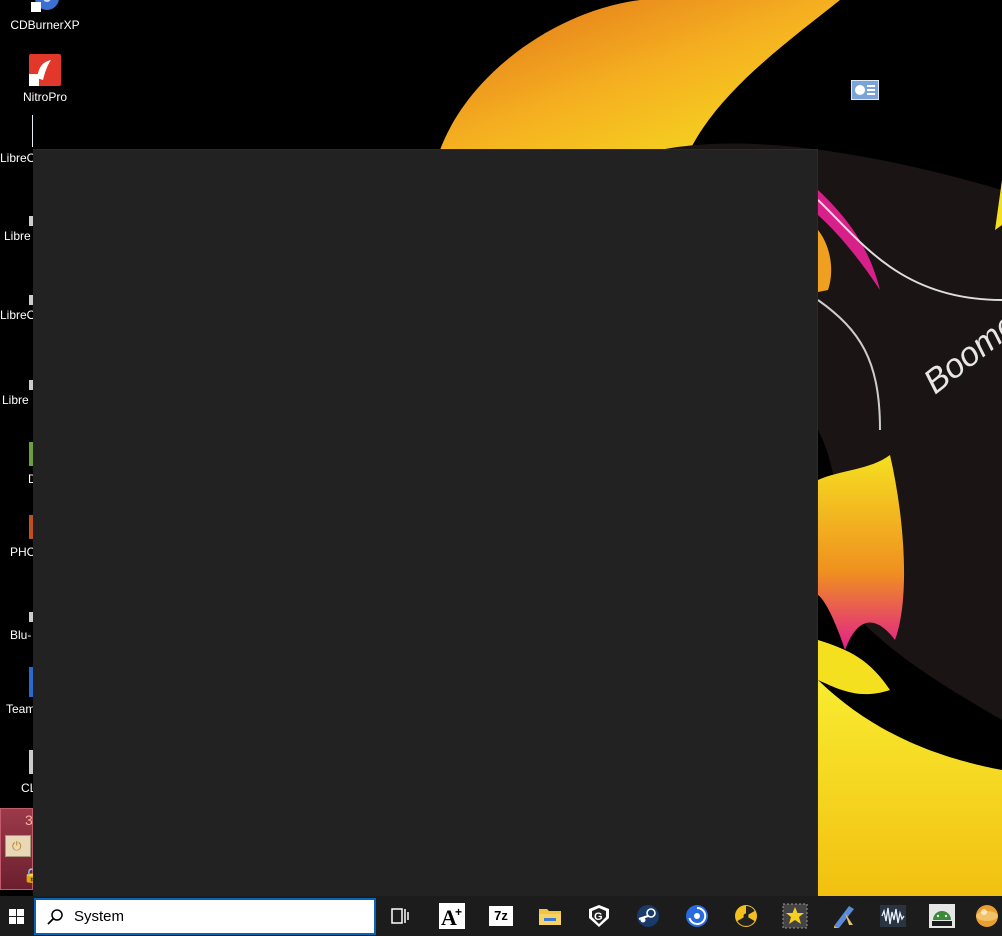 This screenshot has width=1002, height=936. I want to click on taskbar-app-7zip: 7z, so click(501, 916).